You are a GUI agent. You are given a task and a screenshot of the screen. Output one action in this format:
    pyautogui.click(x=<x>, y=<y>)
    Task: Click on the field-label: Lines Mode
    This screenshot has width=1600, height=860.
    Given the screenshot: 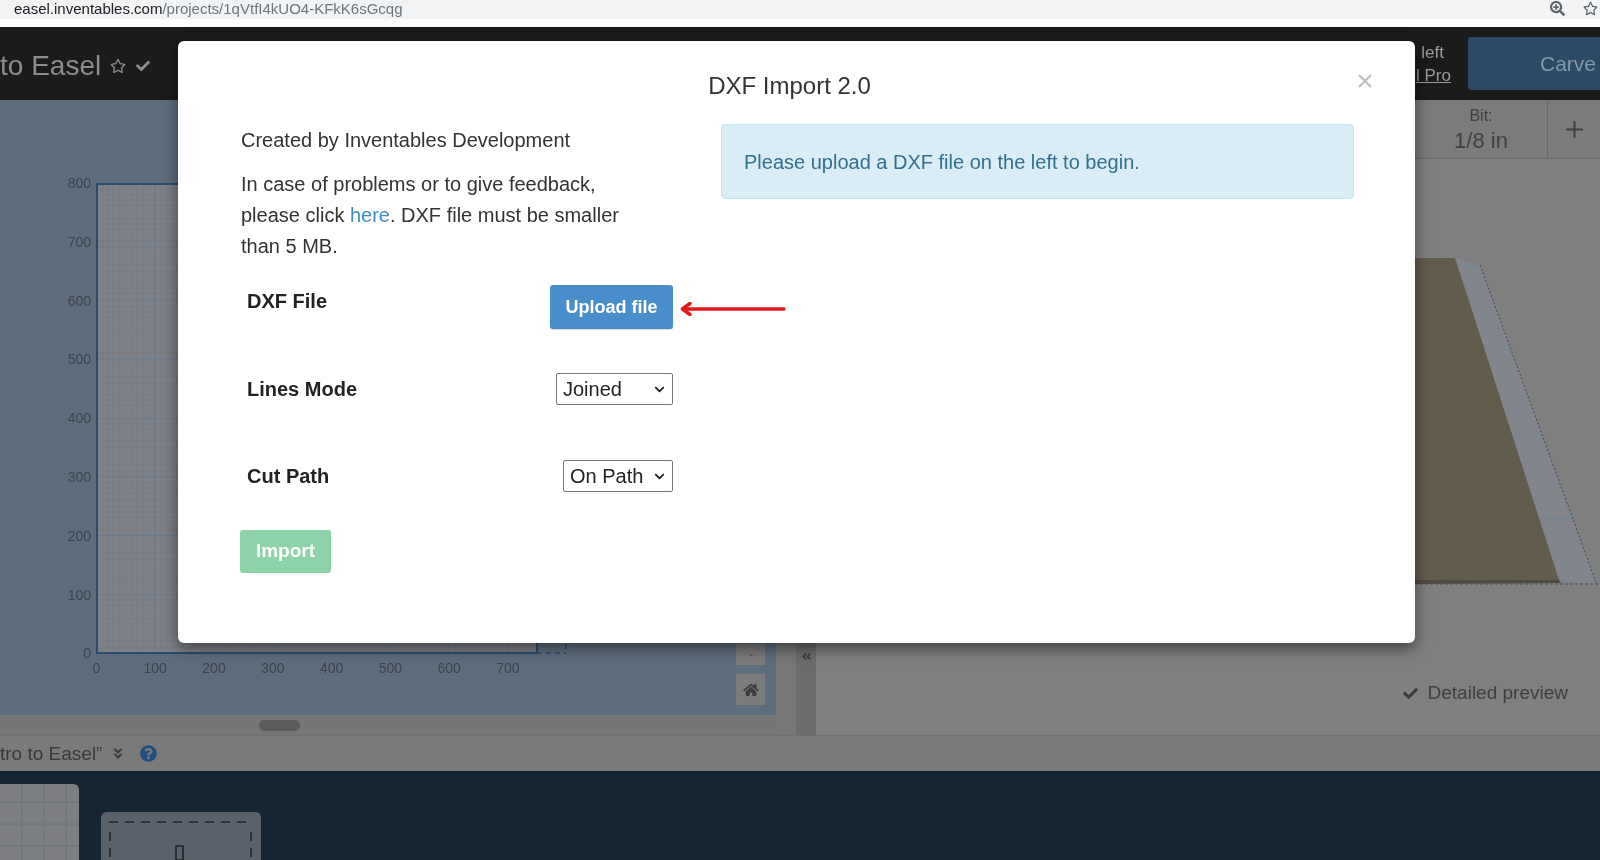 What is the action you would take?
    pyautogui.click(x=302, y=389)
    